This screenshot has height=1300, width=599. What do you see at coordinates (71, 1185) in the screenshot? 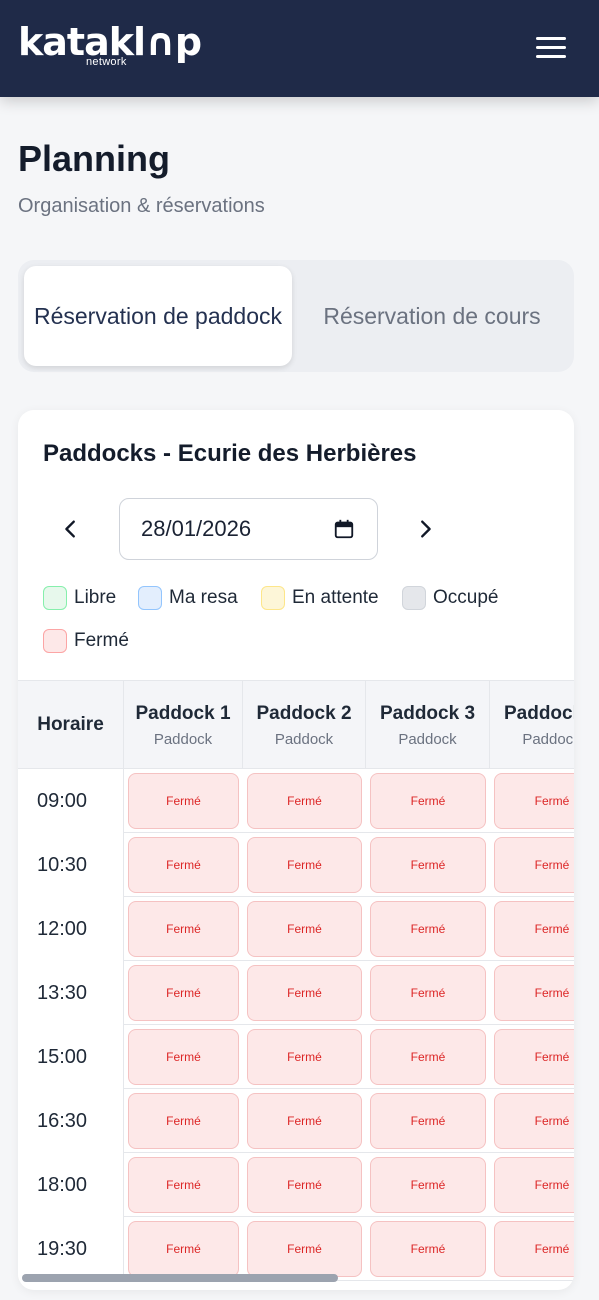
I see `slot-time: 18:00` at bounding box center [71, 1185].